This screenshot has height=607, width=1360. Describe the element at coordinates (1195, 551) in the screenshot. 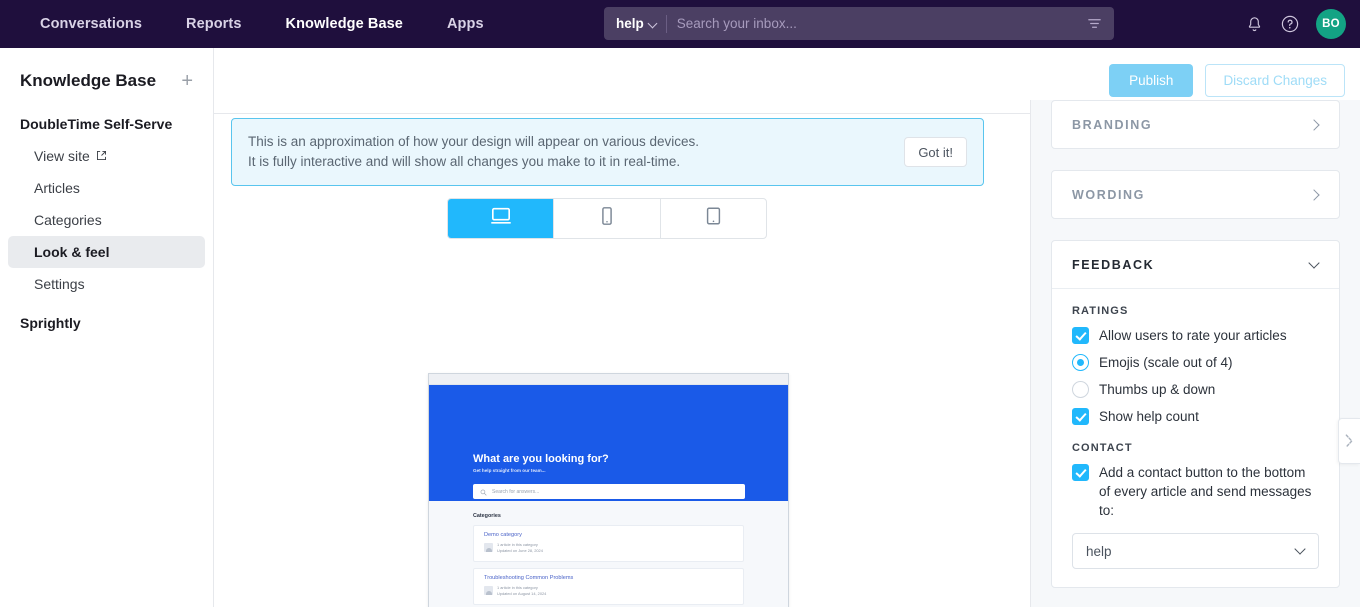

I see `contact-destination-select: help` at that location.